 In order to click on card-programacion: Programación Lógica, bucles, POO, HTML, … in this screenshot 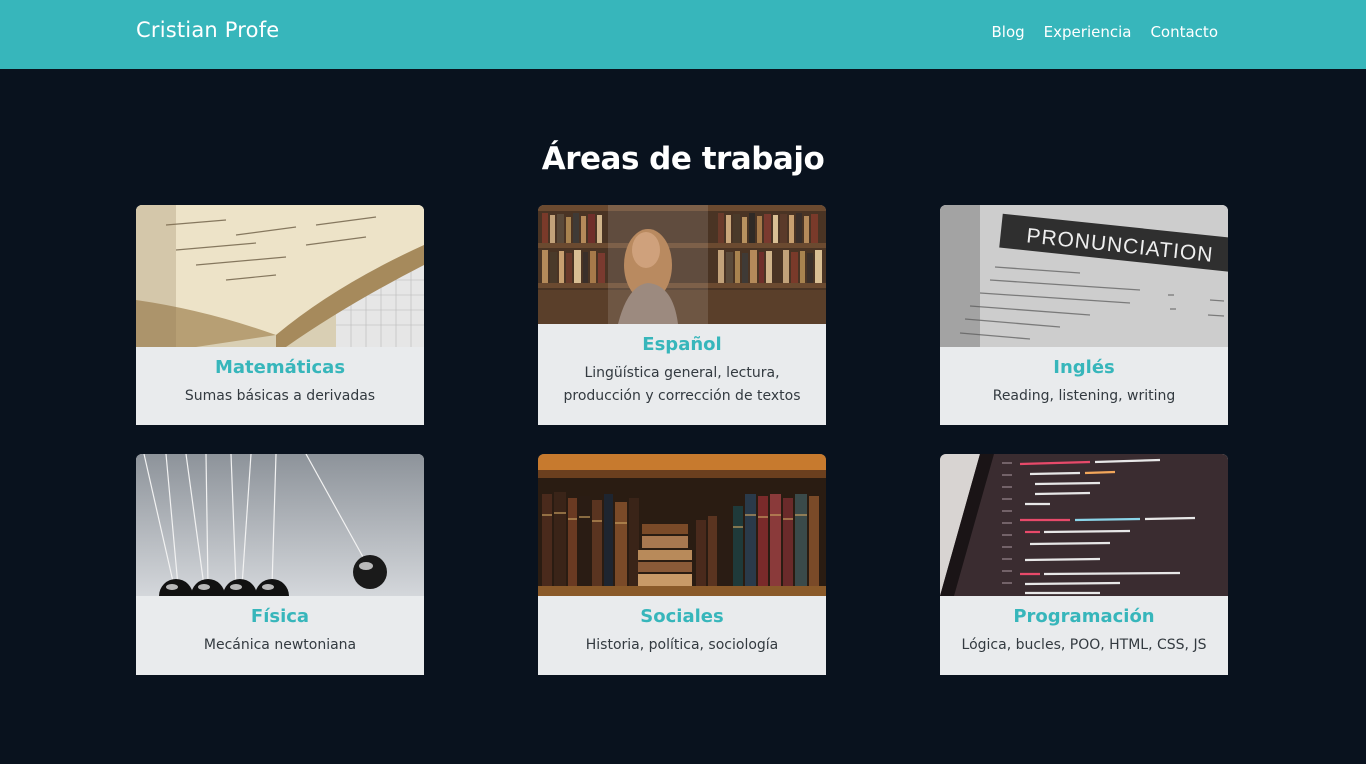, I will do `click(1084, 564)`.